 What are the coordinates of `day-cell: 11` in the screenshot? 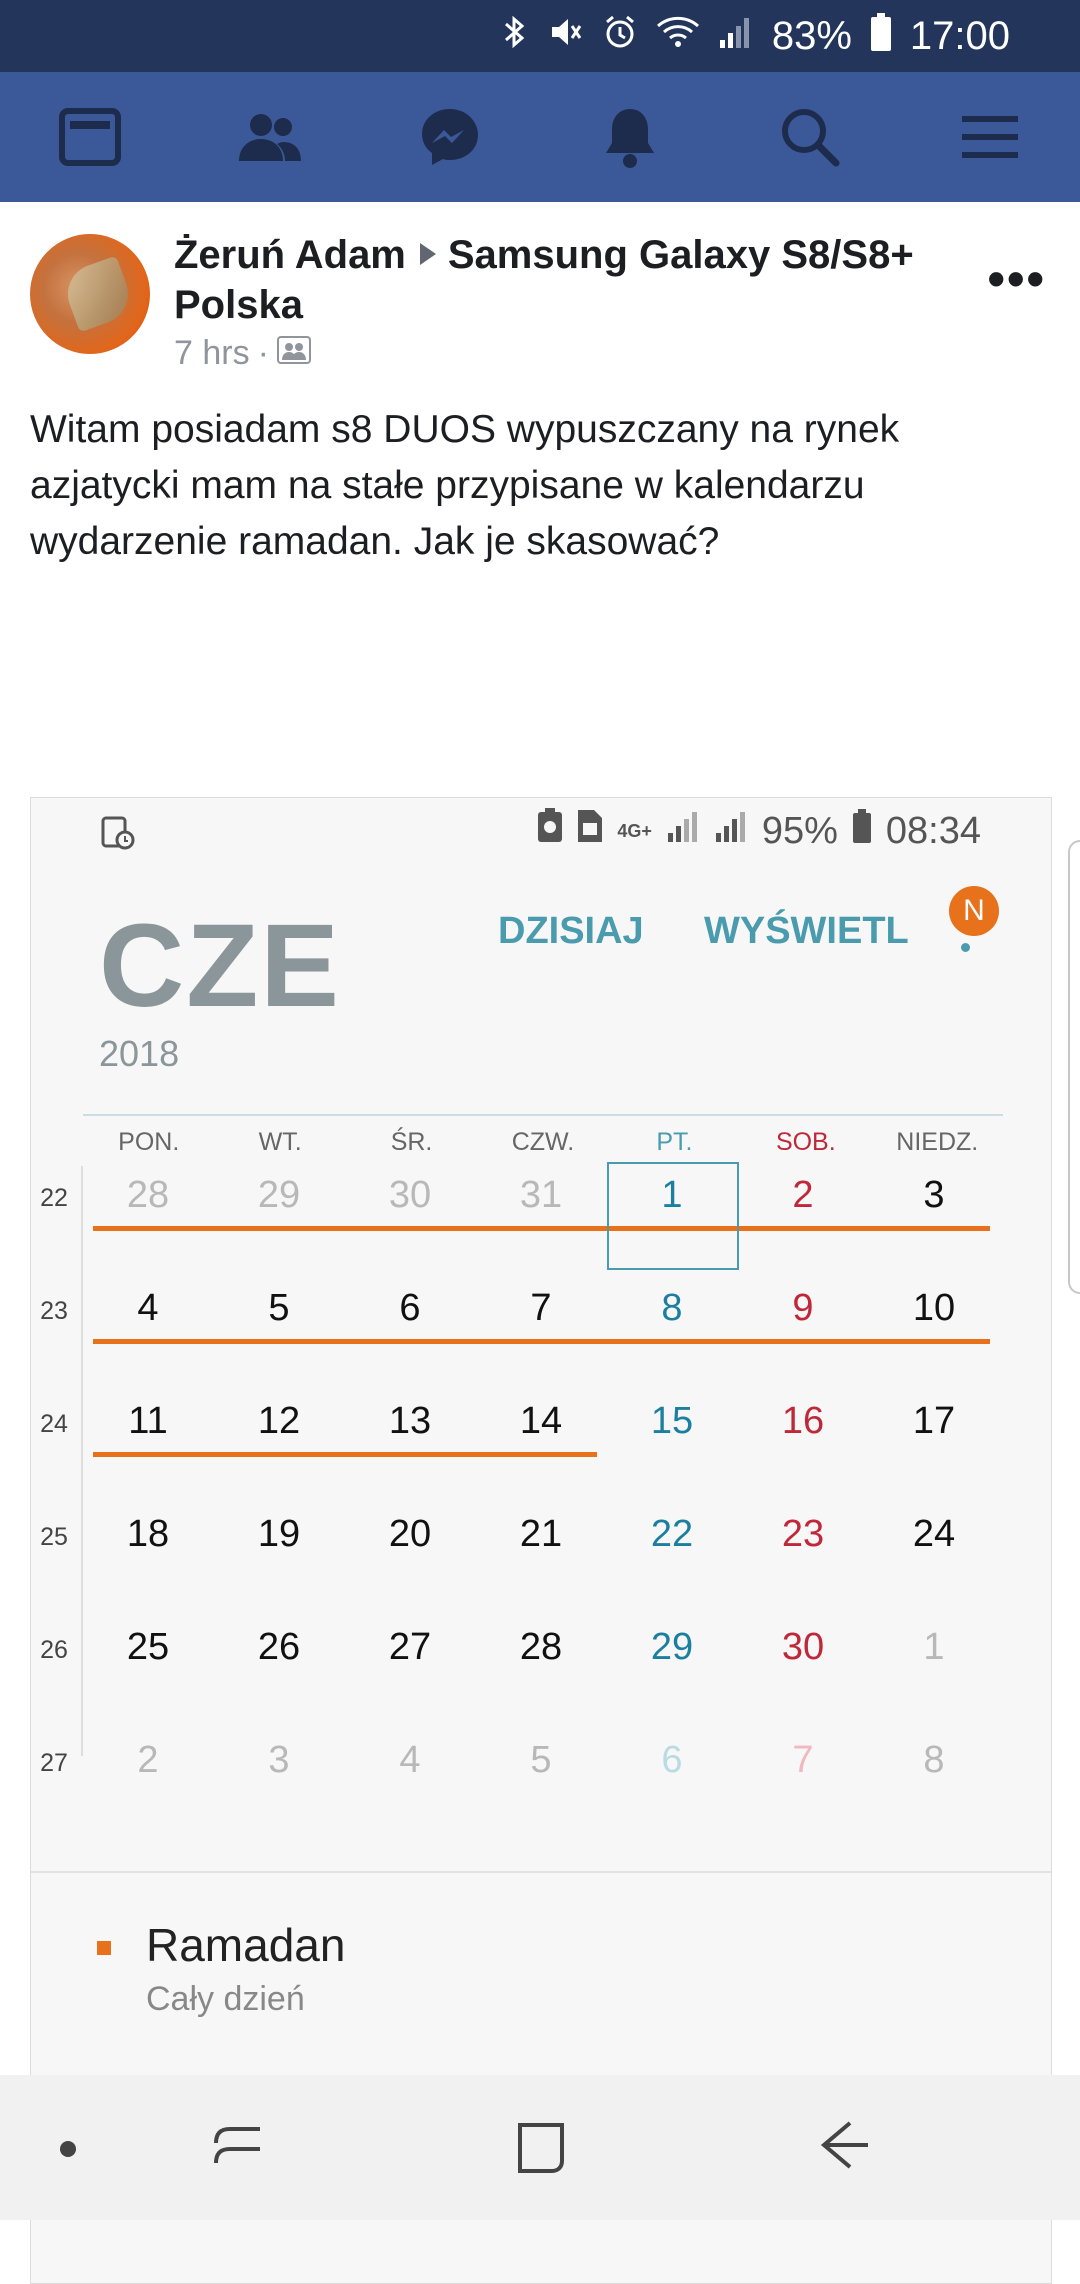 It's located at (148, 1421).